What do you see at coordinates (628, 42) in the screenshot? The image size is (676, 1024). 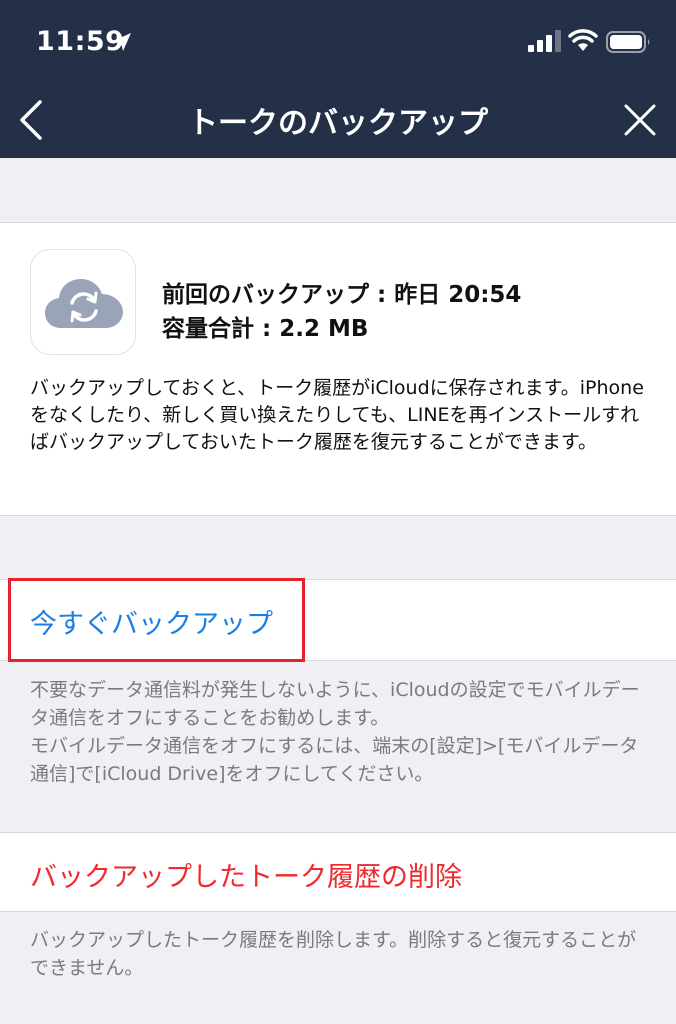 I see `battery-icon` at bounding box center [628, 42].